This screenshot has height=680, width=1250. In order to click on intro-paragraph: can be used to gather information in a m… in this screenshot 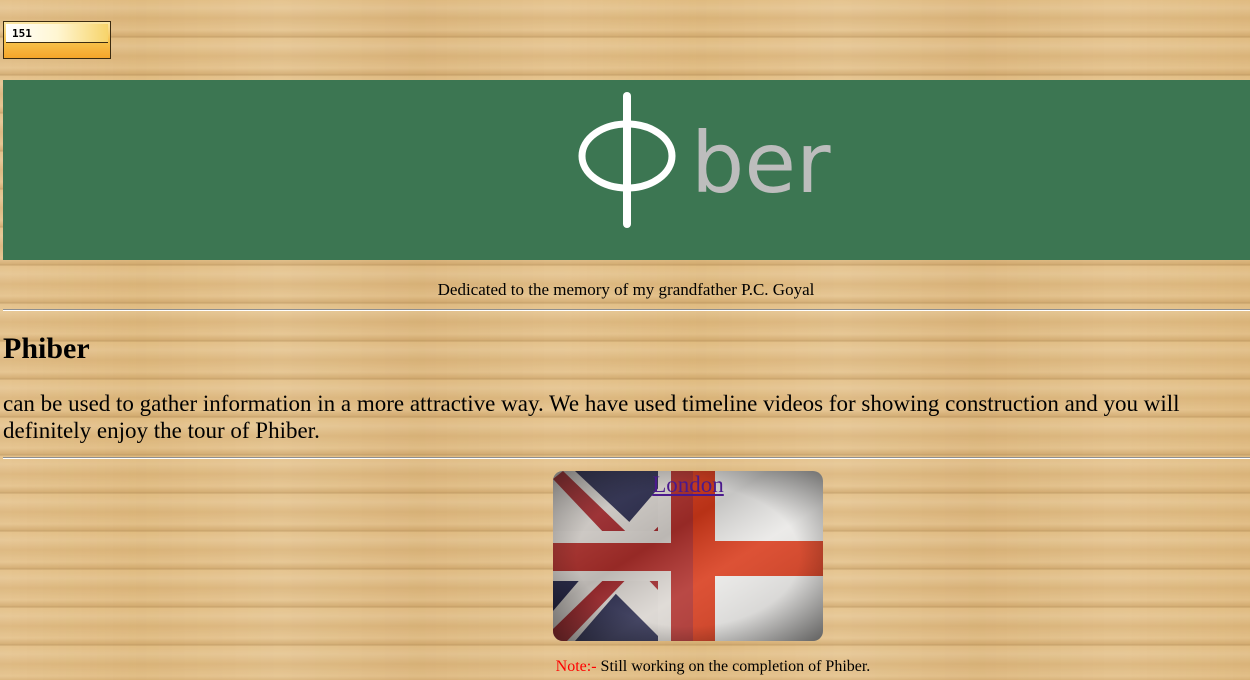, I will do `click(591, 417)`.